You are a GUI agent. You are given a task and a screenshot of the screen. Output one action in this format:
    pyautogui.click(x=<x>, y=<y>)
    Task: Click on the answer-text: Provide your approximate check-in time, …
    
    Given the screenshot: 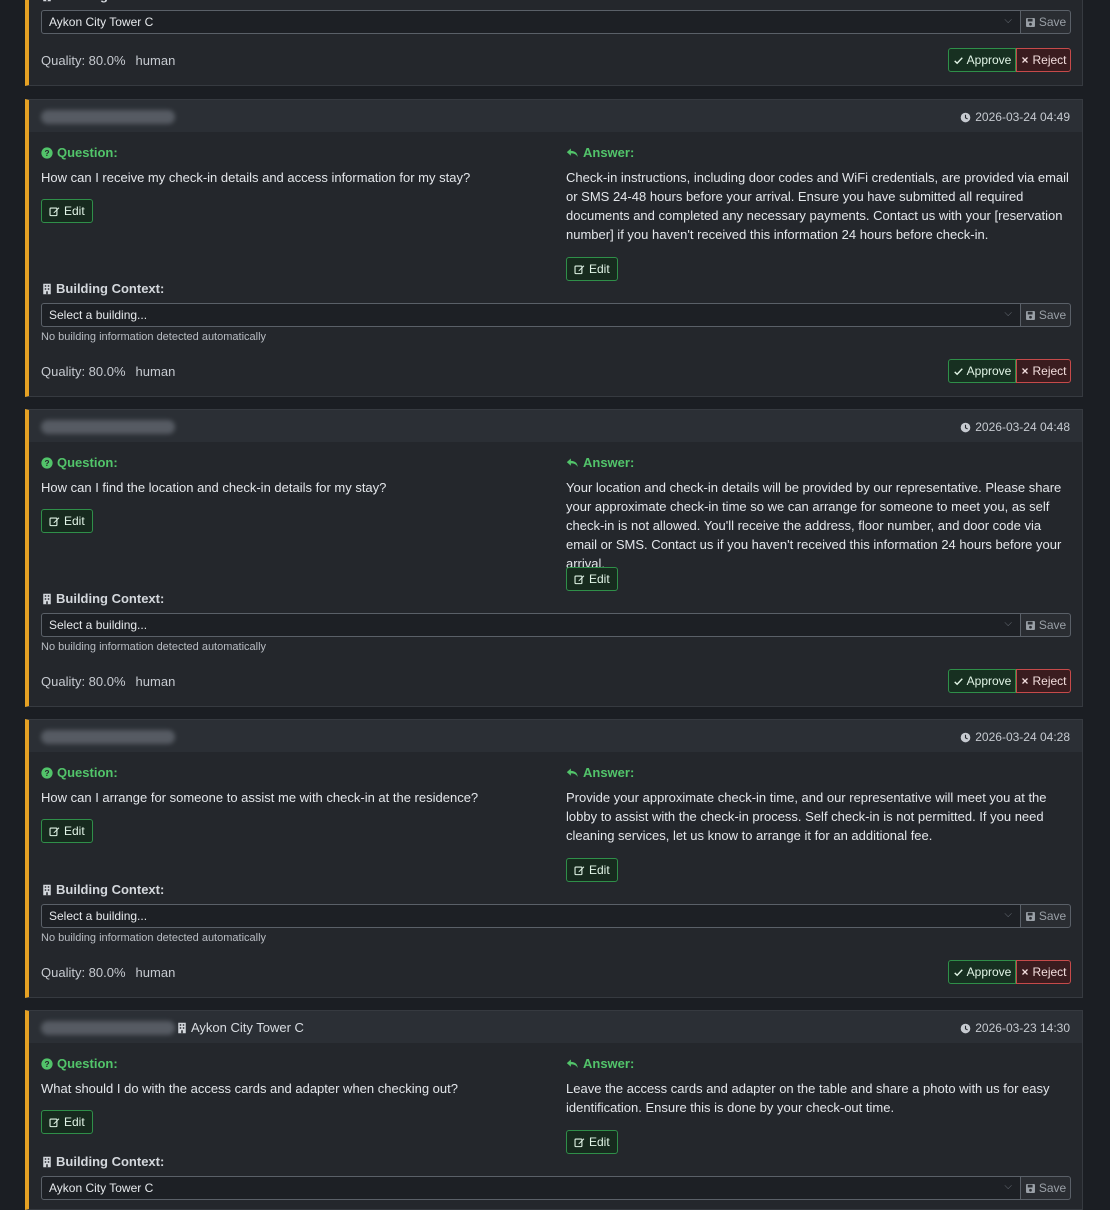 What is the action you would take?
    pyautogui.click(x=806, y=816)
    